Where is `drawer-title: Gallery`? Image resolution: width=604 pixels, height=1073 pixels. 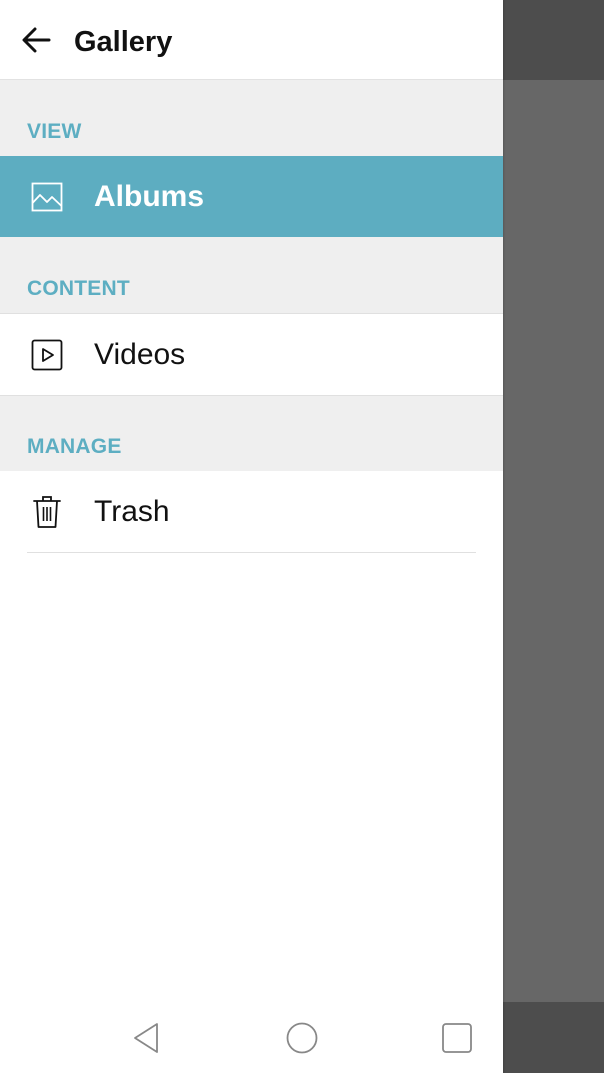 drawer-title: Gallery is located at coordinates (123, 42).